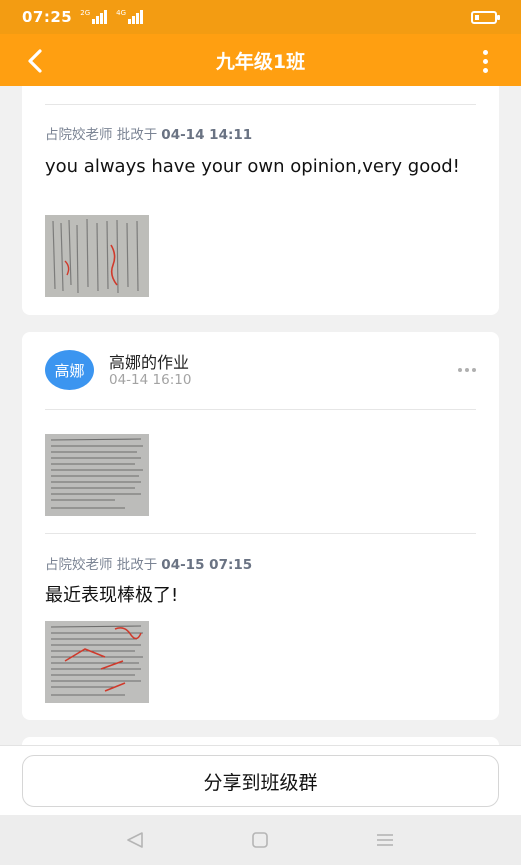  Describe the element at coordinates (467, 370) in the screenshot. I see `card-more-button` at that location.